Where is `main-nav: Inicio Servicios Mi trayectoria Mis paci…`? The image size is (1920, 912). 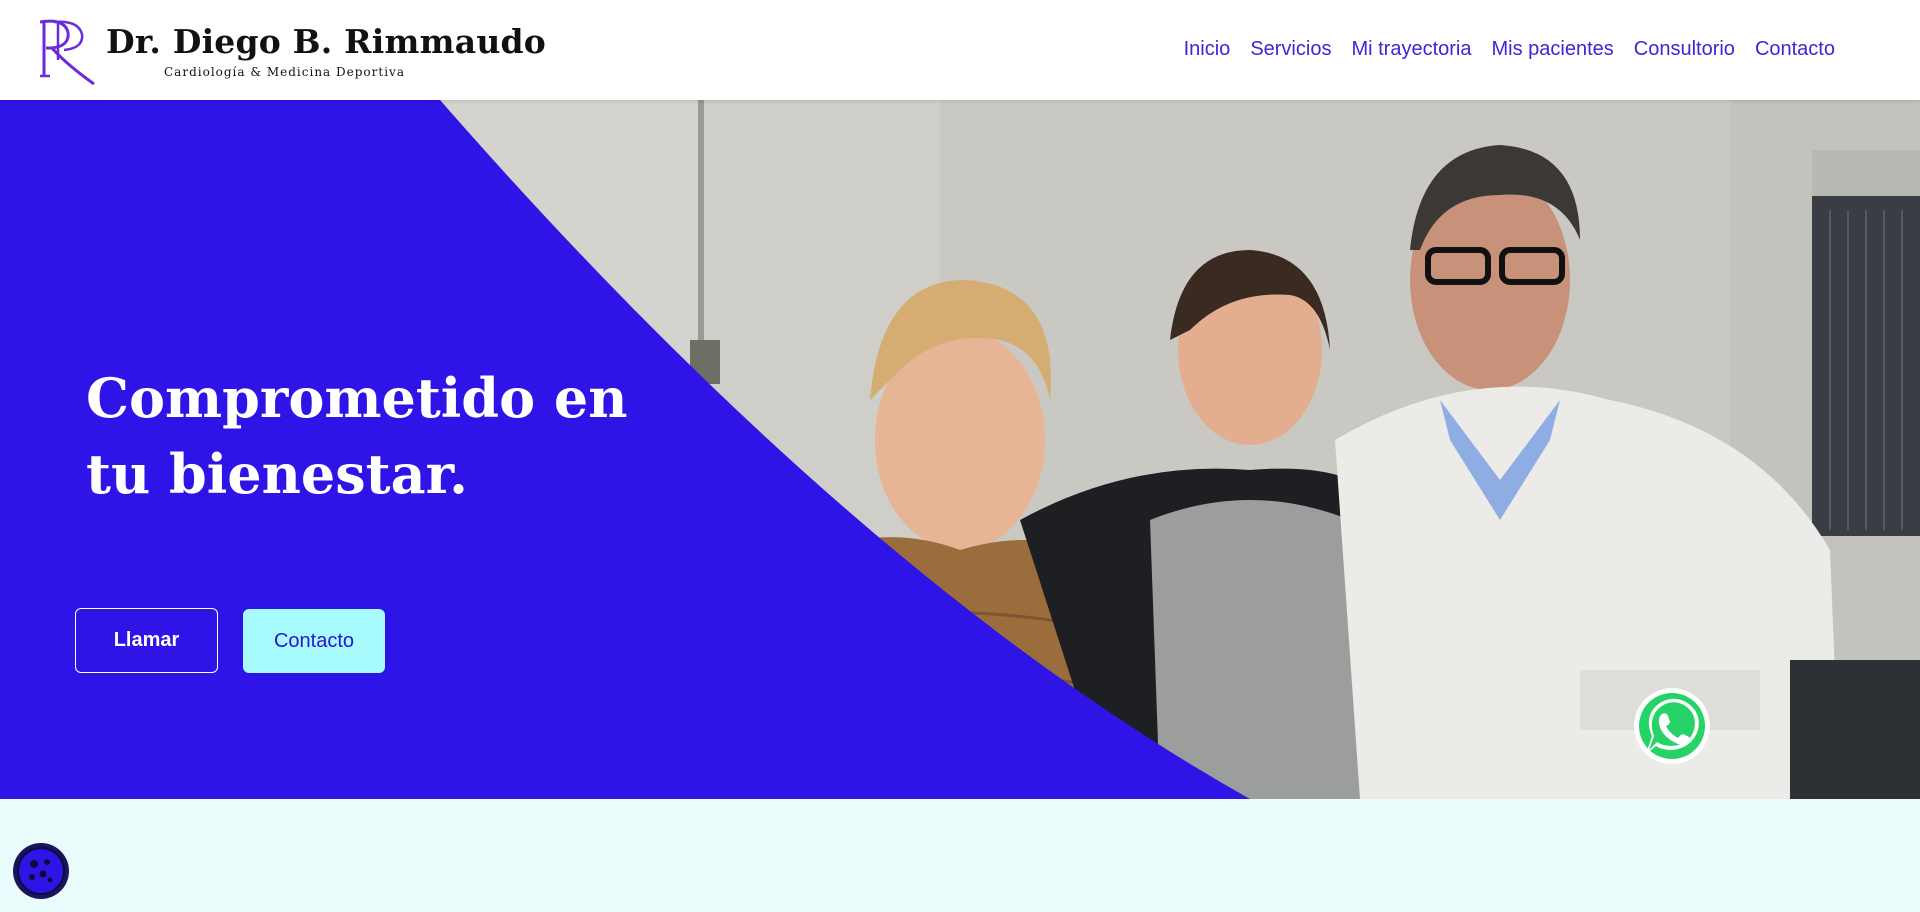 main-nav: Inicio Servicios Mi trayectoria Mis paci… is located at coordinates (1509, 49).